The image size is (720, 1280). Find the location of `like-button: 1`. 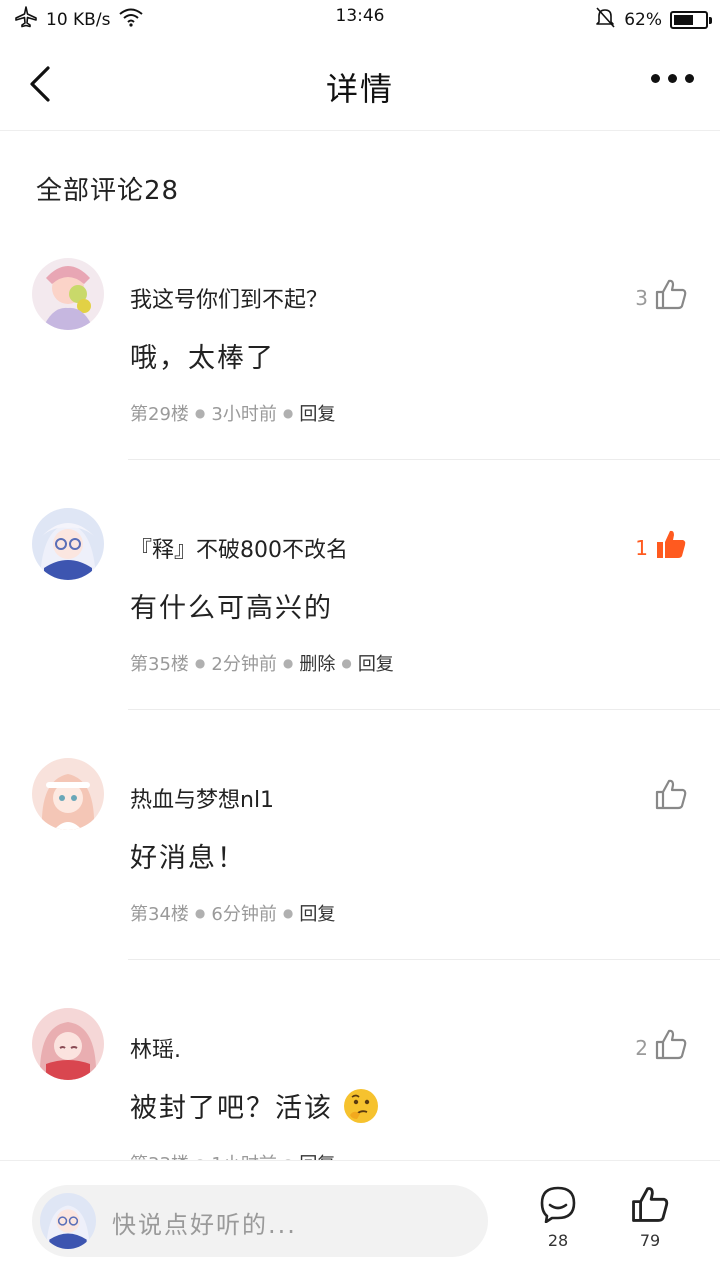

like-button: 1 is located at coordinates (661, 544).